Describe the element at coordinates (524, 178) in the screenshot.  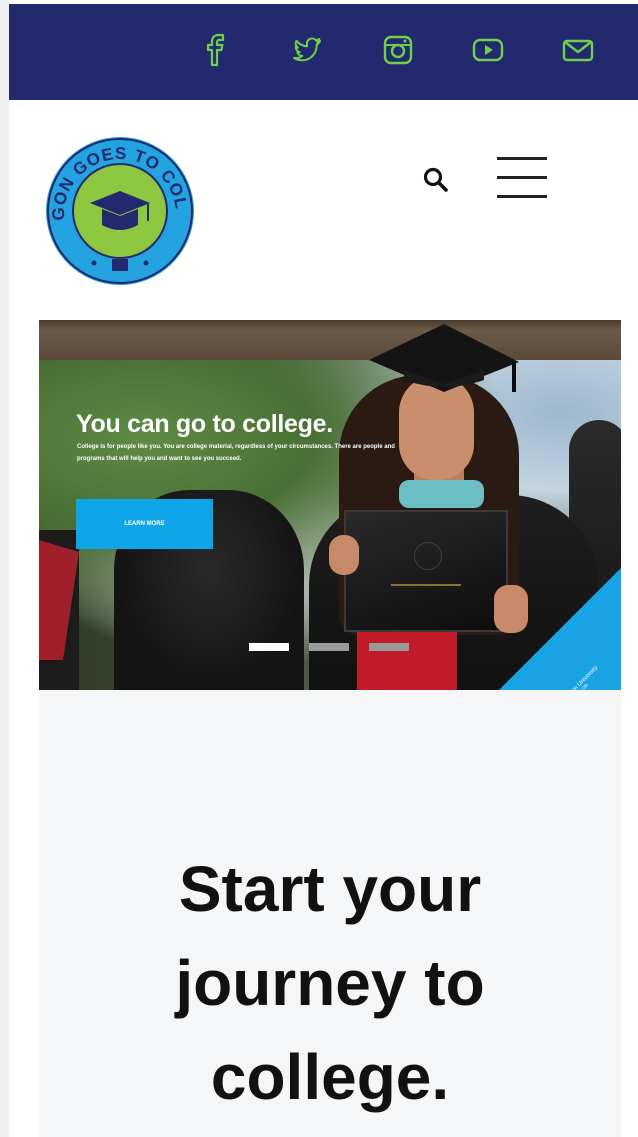
I see `hamburger-menu-icon` at that location.